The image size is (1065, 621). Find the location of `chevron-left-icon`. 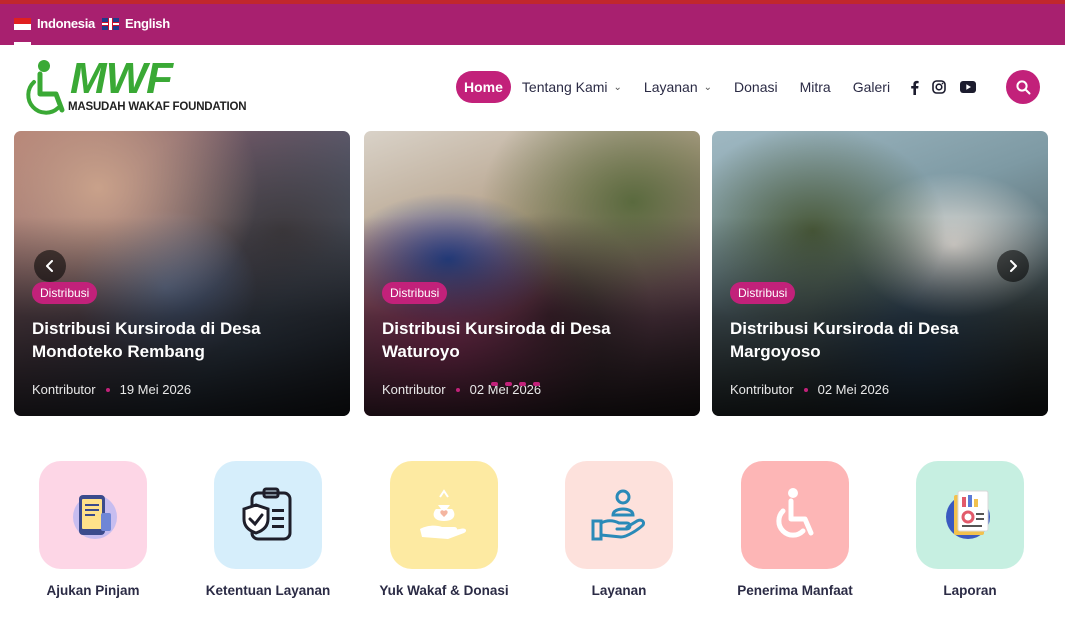

chevron-left-icon is located at coordinates (49, 266).